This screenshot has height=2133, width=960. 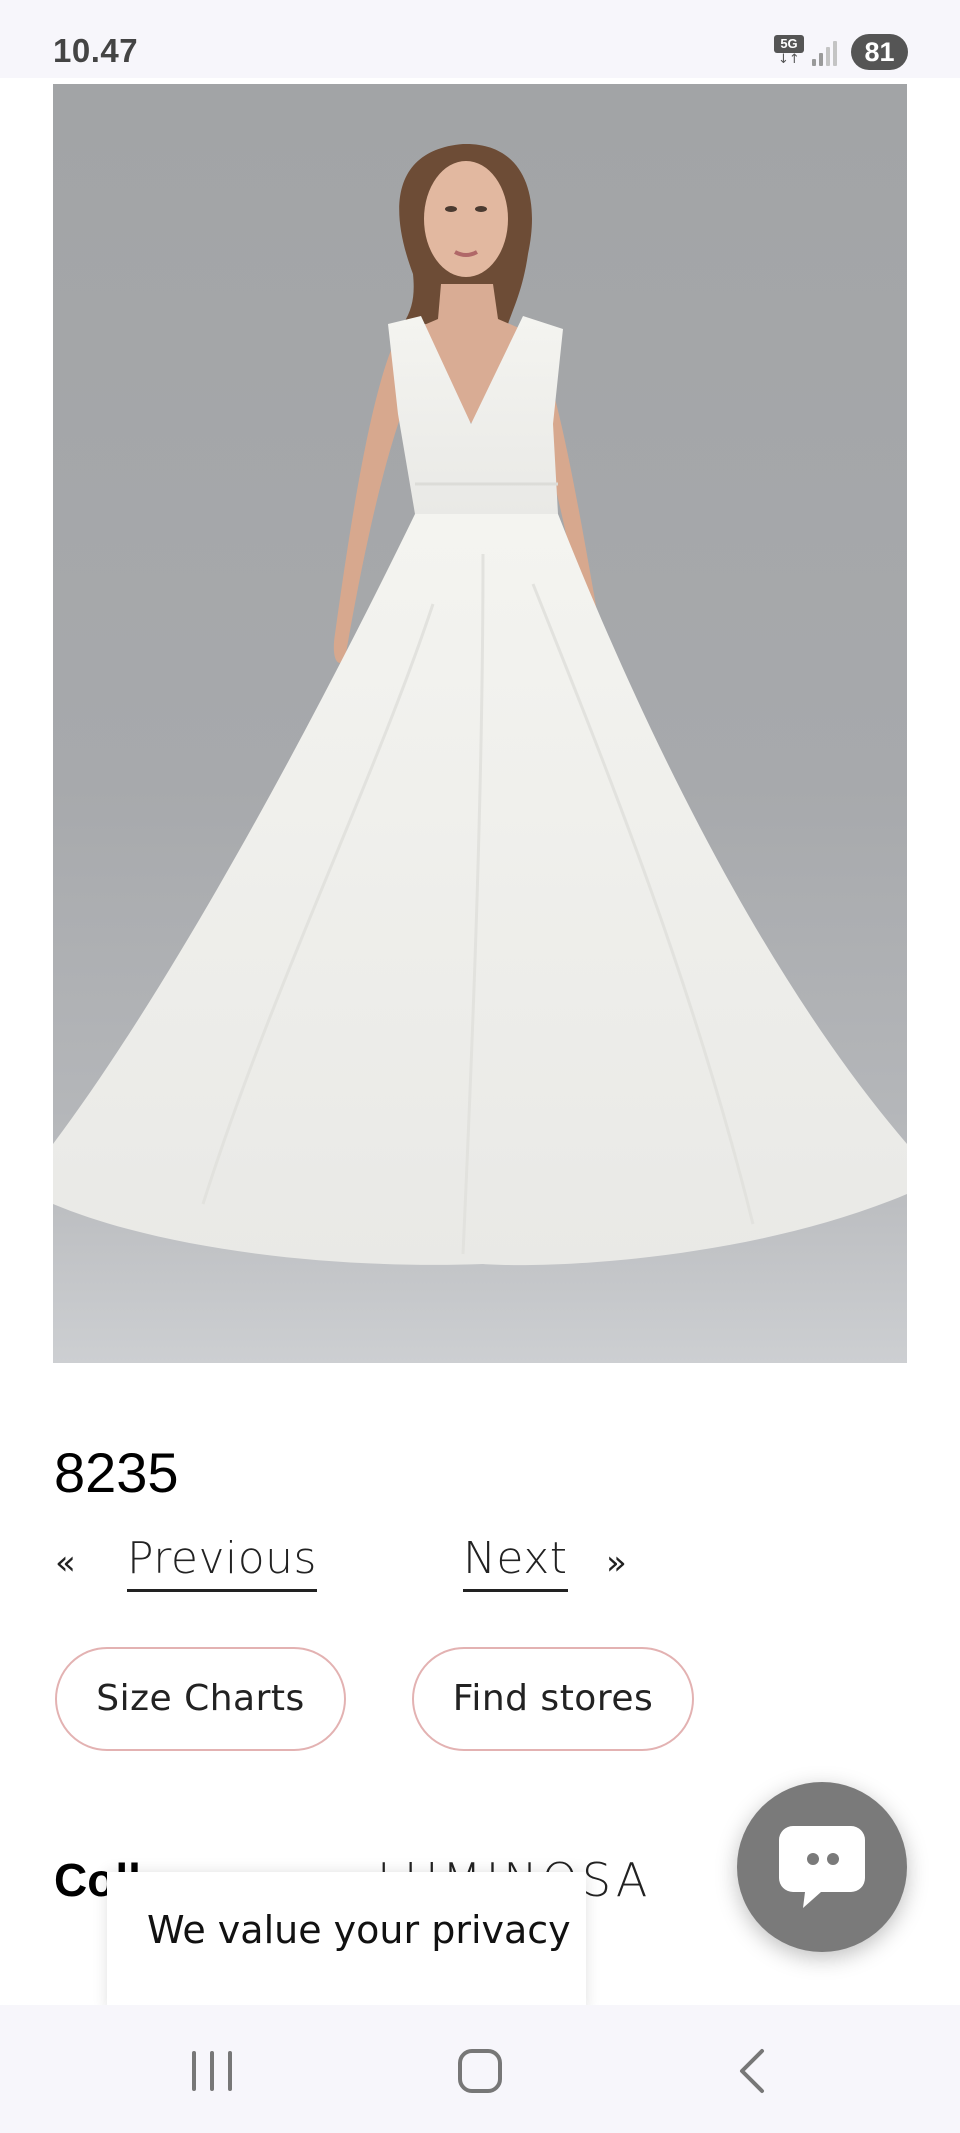 What do you see at coordinates (480, 39) in the screenshot?
I see `status-bar: 10.47 5G ↓↑ 81` at bounding box center [480, 39].